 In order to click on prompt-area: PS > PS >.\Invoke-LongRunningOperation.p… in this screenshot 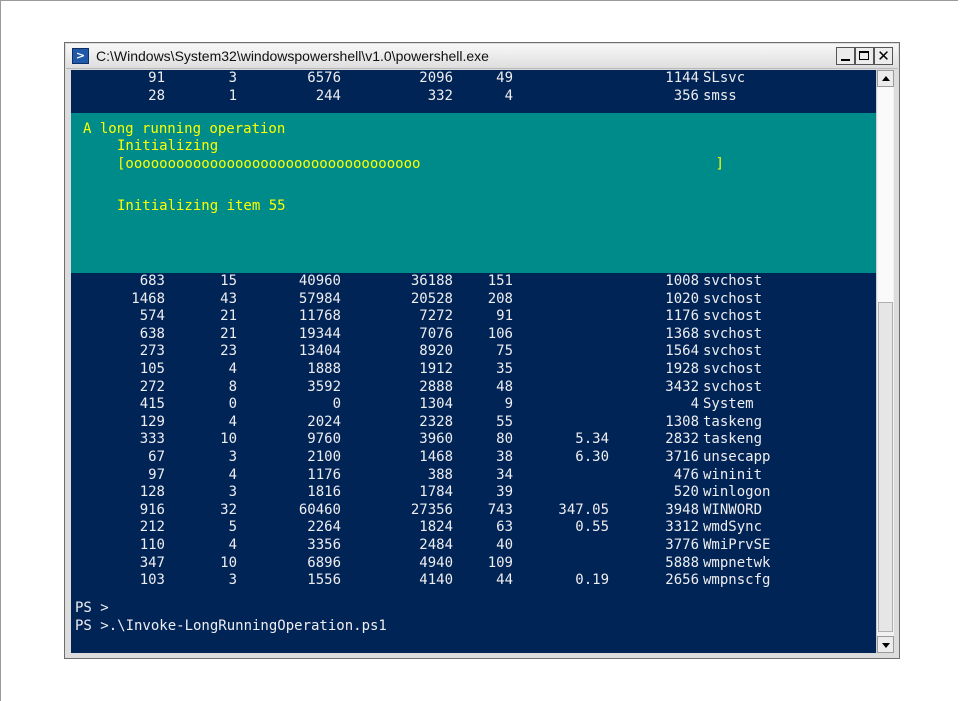, I will do `click(231, 617)`.